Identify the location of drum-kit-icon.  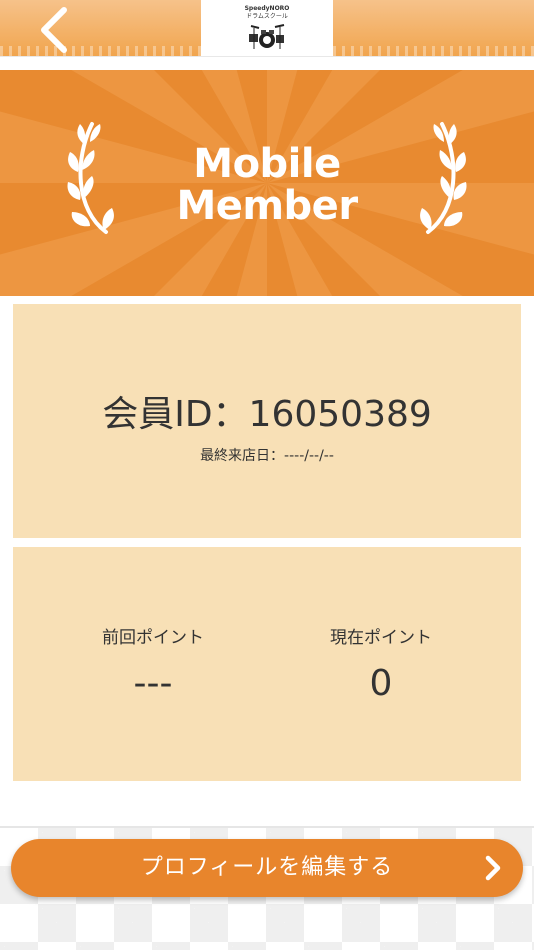
(267, 36).